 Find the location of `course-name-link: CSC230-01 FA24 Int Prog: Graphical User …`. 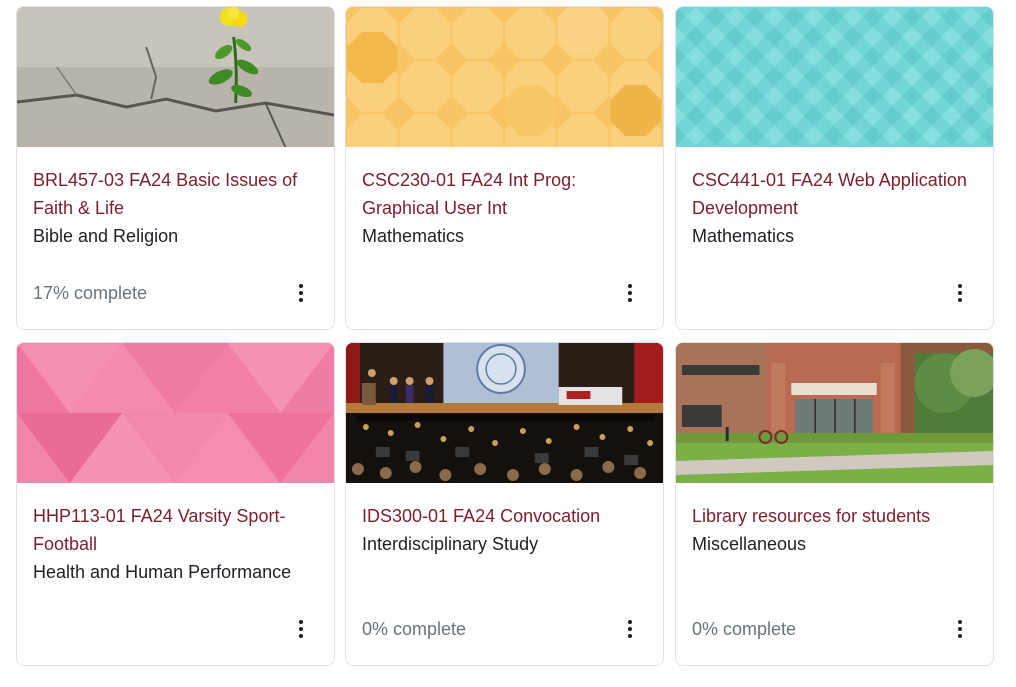

course-name-link: CSC230-01 FA24 Int Prog: Graphical User … is located at coordinates (505, 194).